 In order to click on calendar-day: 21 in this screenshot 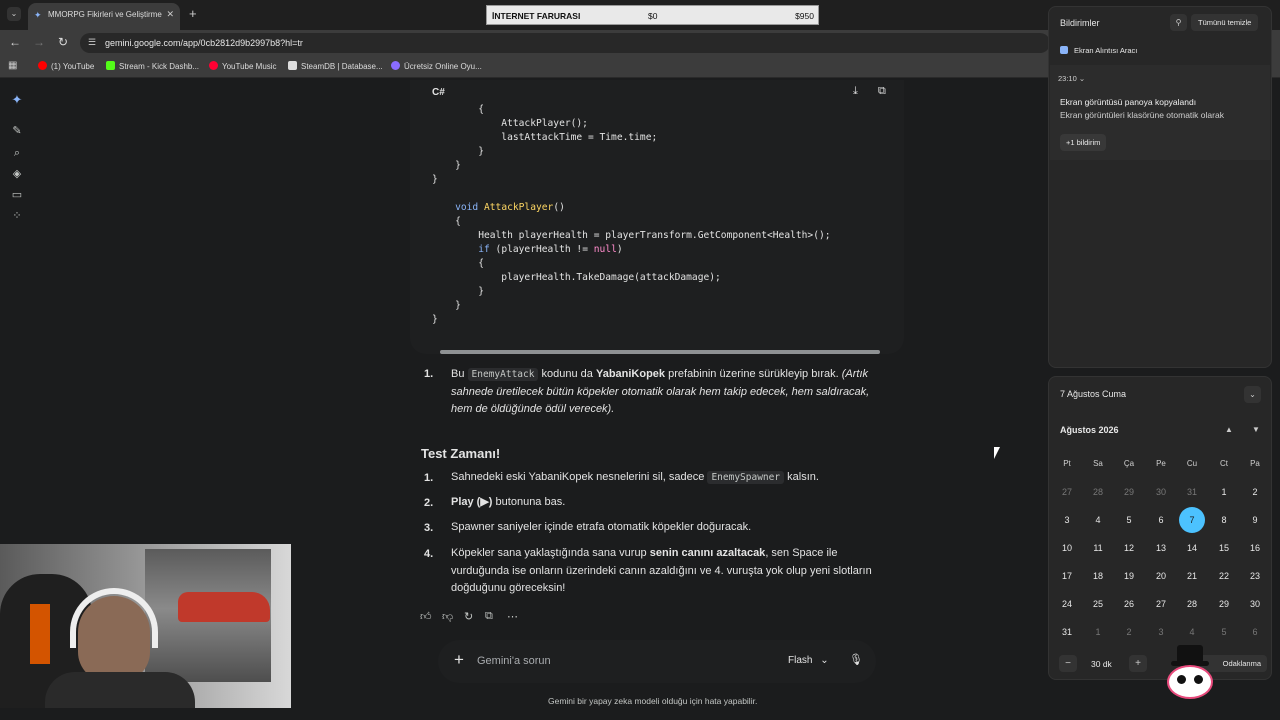, I will do `click(1192, 576)`.